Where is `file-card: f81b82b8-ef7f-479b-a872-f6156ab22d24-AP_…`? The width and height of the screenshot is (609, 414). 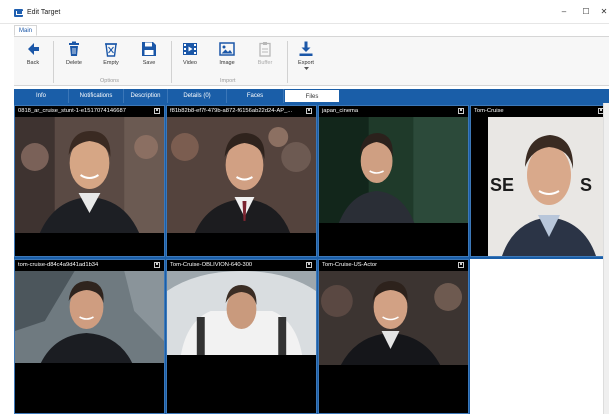 file-card: f81b82b8-ef7f-479b-a872-f6156ab22d24-AP_… is located at coordinates (241, 181).